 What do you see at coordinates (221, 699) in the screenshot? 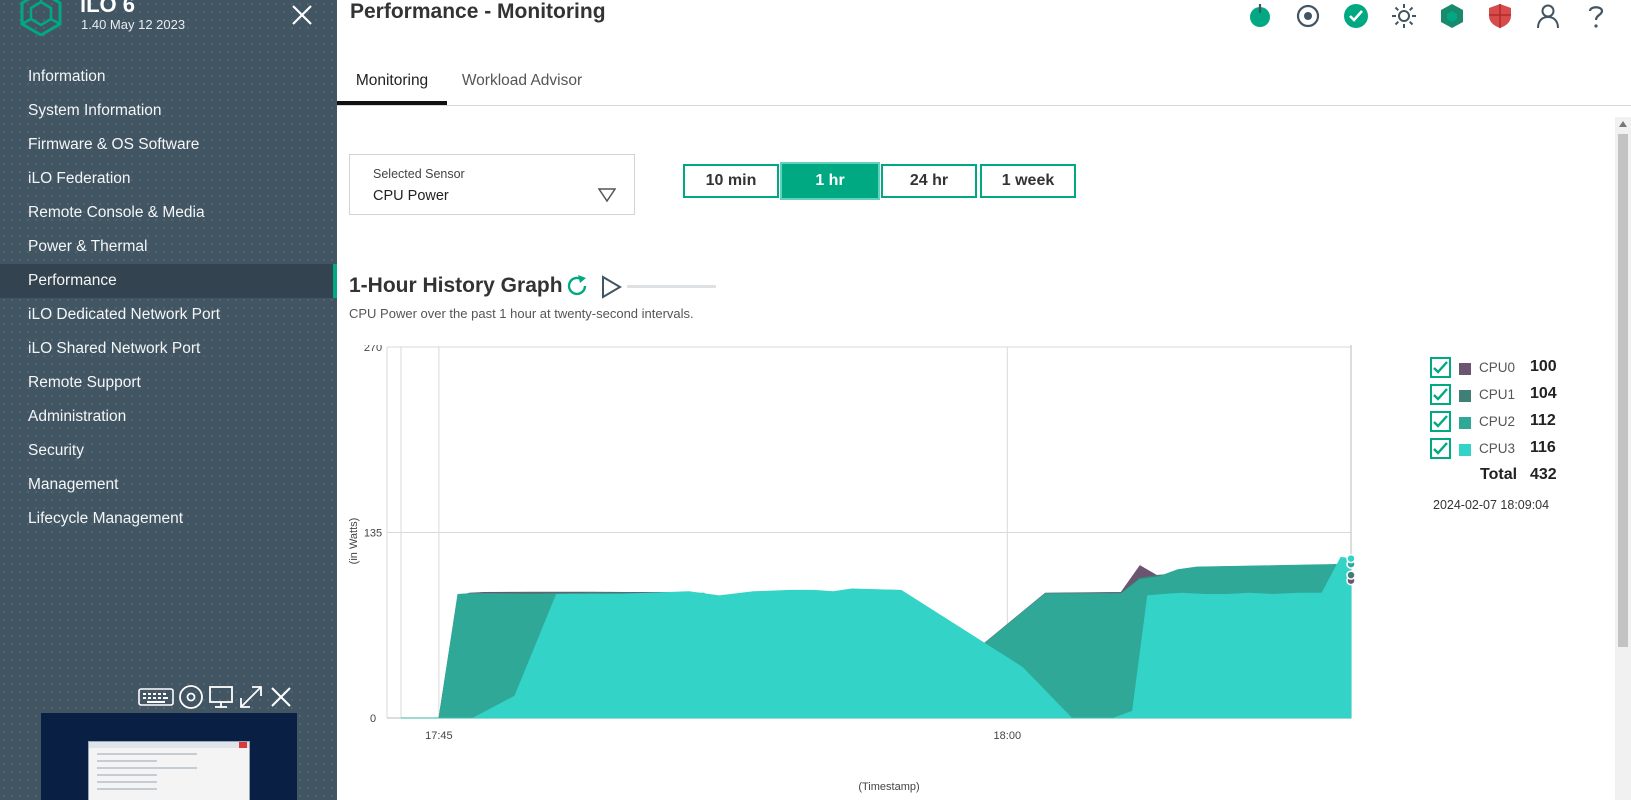
I see `monitor-icon` at bounding box center [221, 699].